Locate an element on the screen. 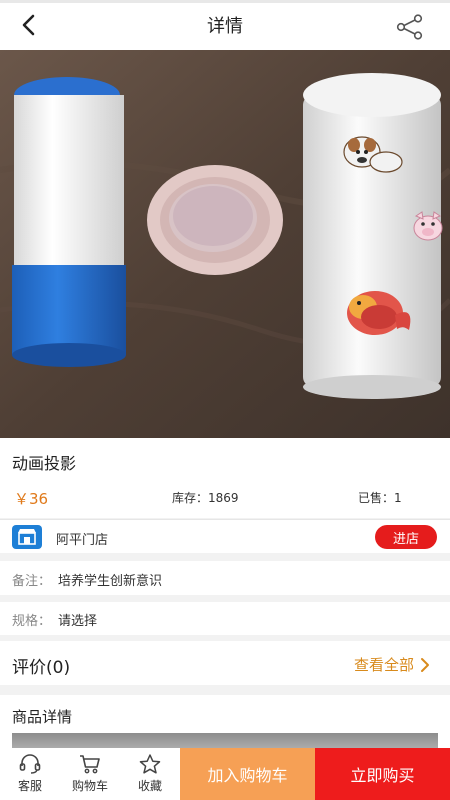 The width and height of the screenshot is (450, 800). buy-now-button: 立即购买 is located at coordinates (382, 774).